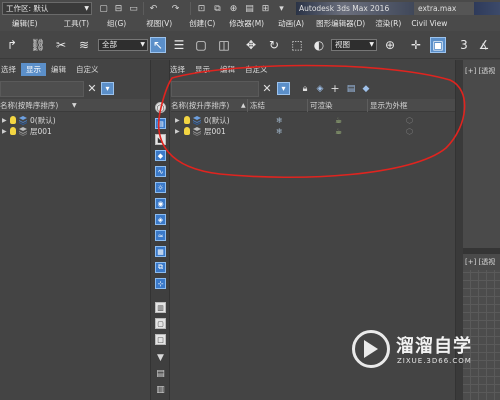  Describe the element at coordinates (265, 8) in the screenshot. I see `viewport-layout-icon: ⊞` at that location.